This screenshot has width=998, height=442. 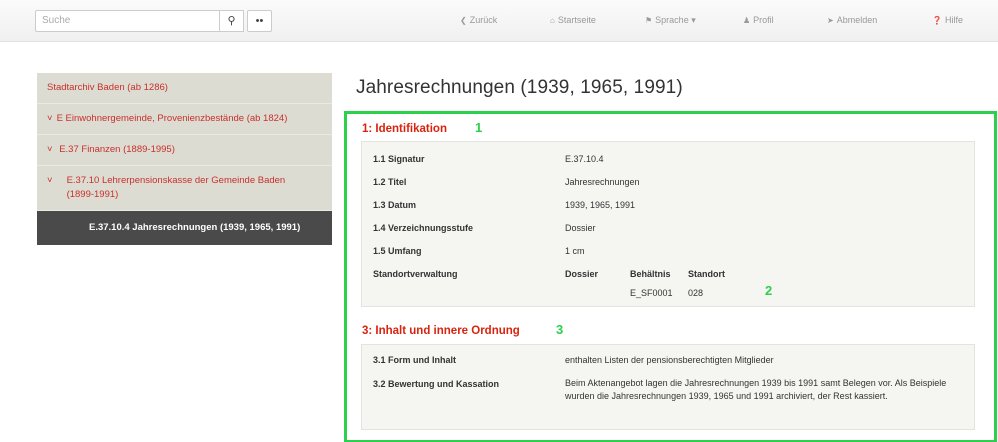 What do you see at coordinates (399, 159) in the screenshot?
I see `field-label: 1.1 Signatur` at bounding box center [399, 159].